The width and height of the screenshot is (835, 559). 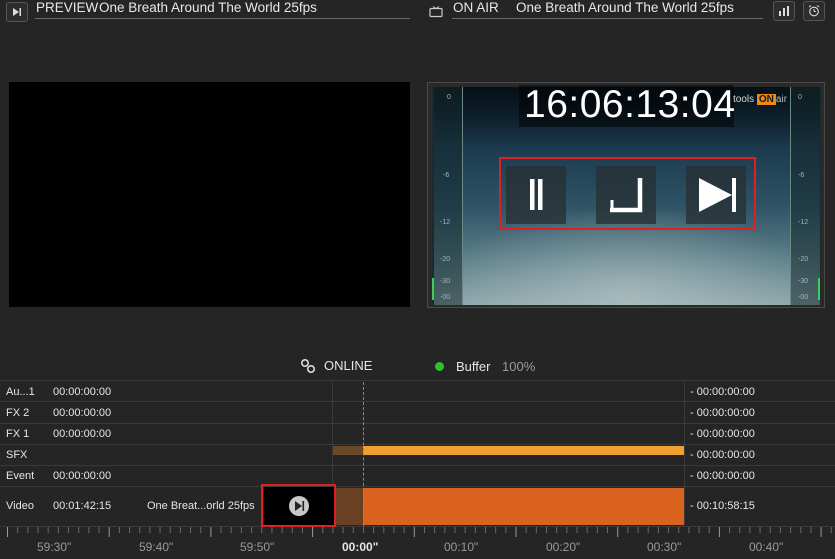 I want to click on meter-right-tick: -20, so click(x=803, y=259).